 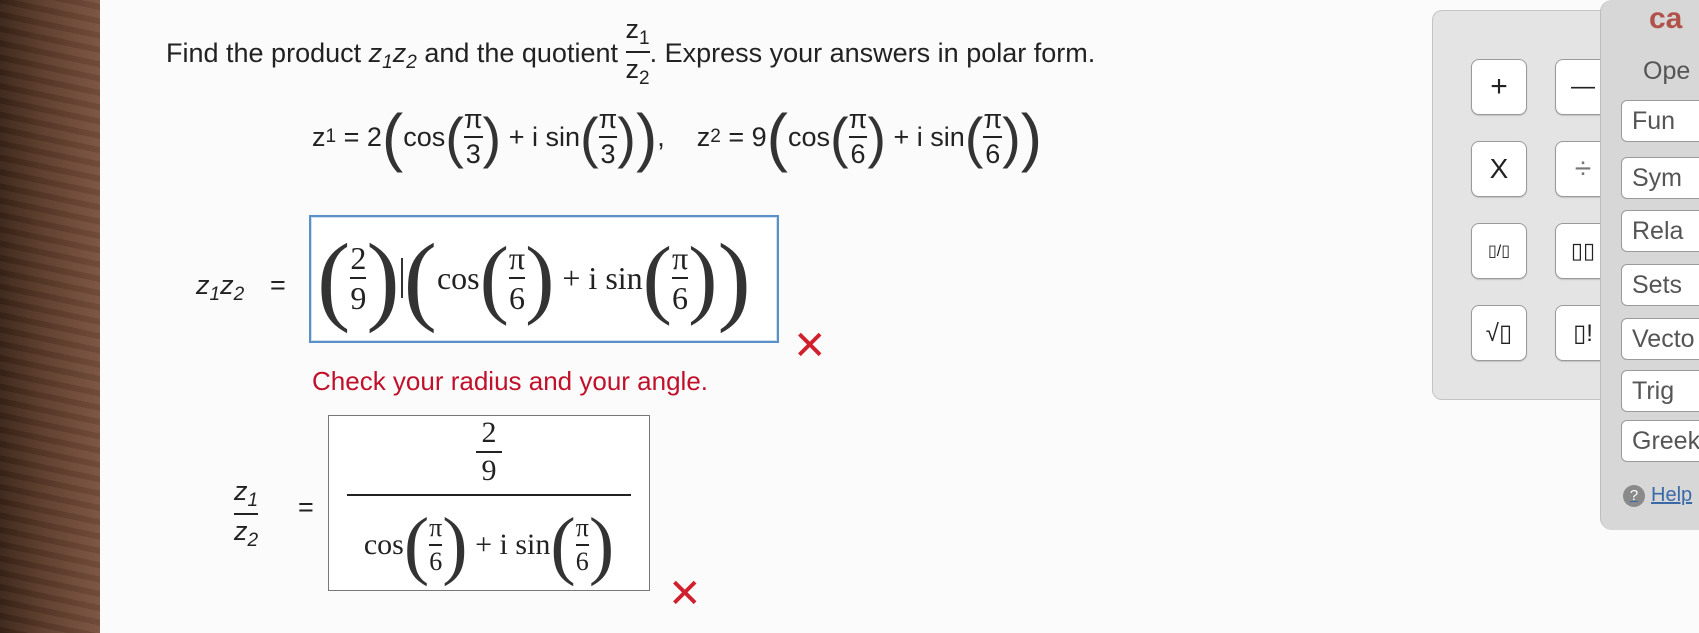 What do you see at coordinates (392, 56) in the screenshot?
I see `product-expression: z1z2` at bounding box center [392, 56].